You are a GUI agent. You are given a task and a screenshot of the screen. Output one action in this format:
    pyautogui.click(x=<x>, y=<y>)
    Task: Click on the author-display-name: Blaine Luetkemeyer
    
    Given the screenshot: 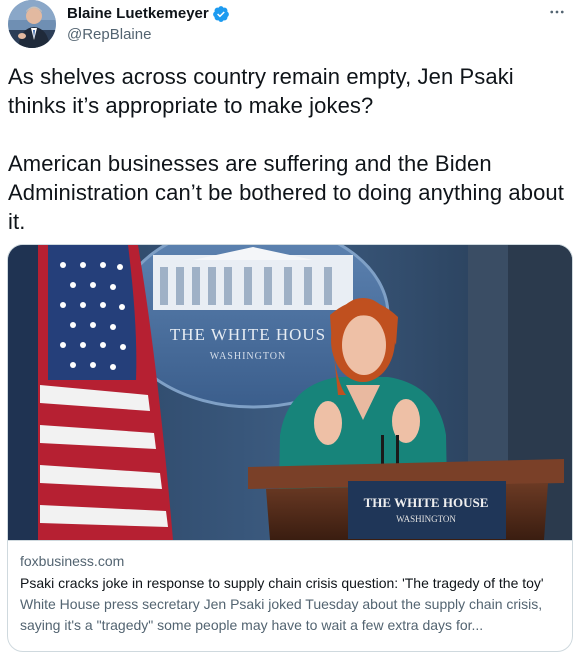 What is the action you would take?
    pyautogui.click(x=138, y=14)
    